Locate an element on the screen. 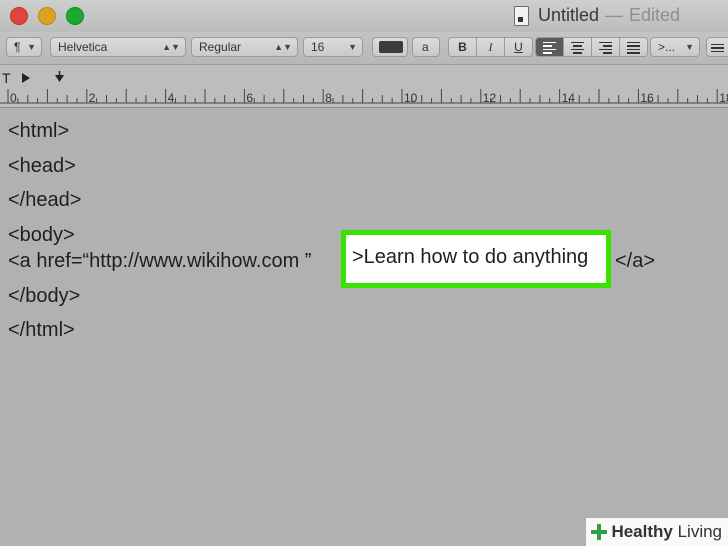  align-left-button is located at coordinates (550, 47).